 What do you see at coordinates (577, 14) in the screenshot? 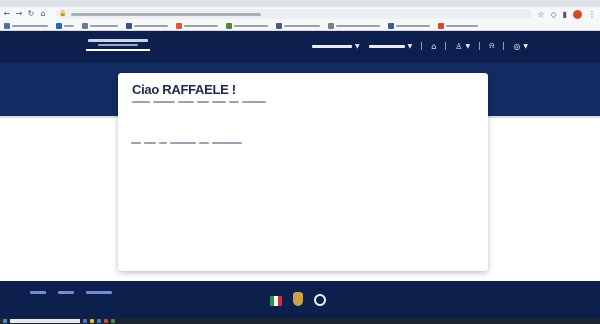
I see `profile-avatar-icon` at bounding box center [577, 14].